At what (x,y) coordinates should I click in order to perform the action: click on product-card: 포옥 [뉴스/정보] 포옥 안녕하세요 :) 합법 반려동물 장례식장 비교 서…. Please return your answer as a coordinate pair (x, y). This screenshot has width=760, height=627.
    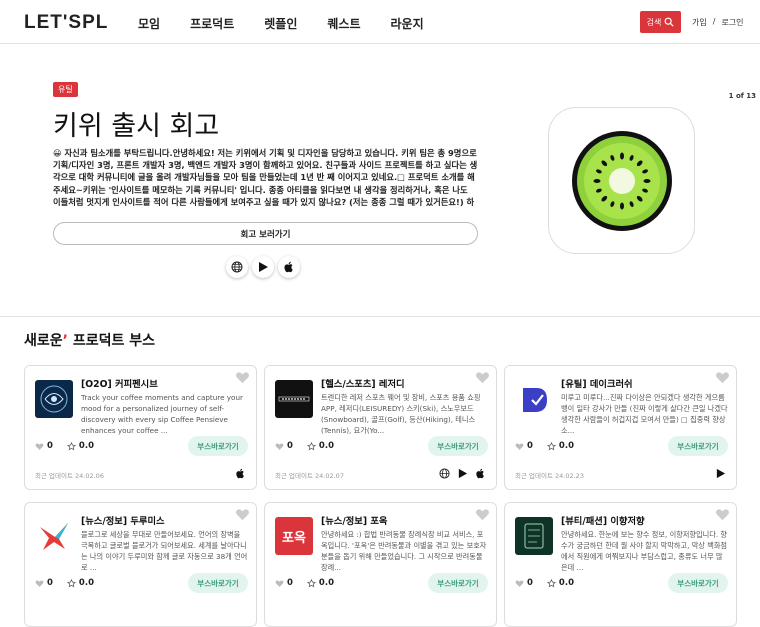
    Looking at the image, I should click on (380, 564).